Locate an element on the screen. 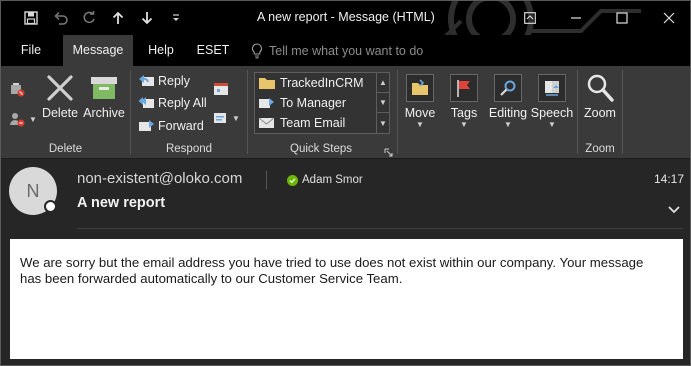 The image size is (691, 366). ribbon-display-options-icon is located at coordinates (530, 18).